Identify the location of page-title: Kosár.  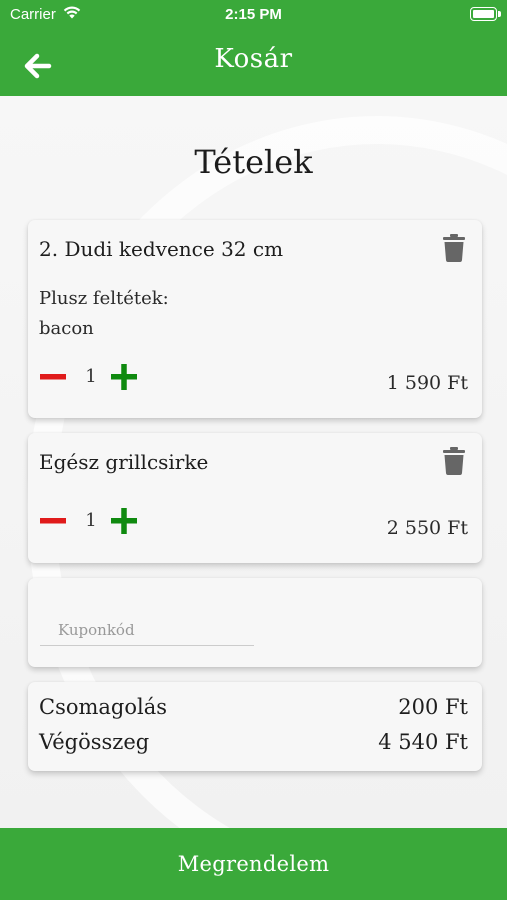
(253, 59).